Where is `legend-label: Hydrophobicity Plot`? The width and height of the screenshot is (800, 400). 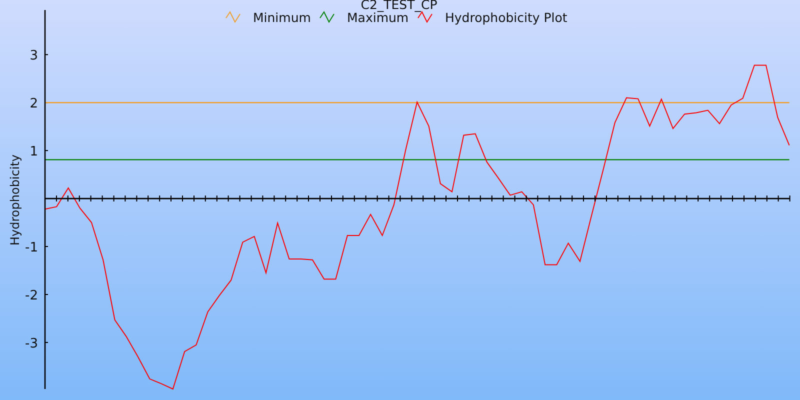 legend-label: Hydrophobicity Plot is located at coordinates (506, 17).